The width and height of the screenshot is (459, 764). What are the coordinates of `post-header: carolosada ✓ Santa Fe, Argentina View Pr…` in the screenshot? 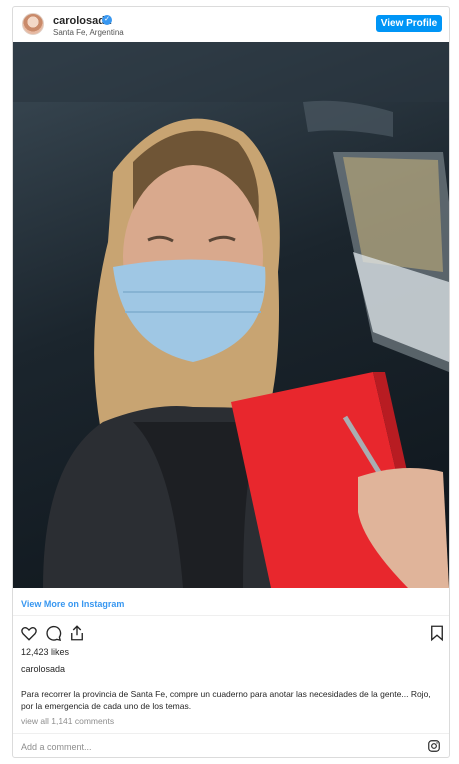 It's located at (231, 25).